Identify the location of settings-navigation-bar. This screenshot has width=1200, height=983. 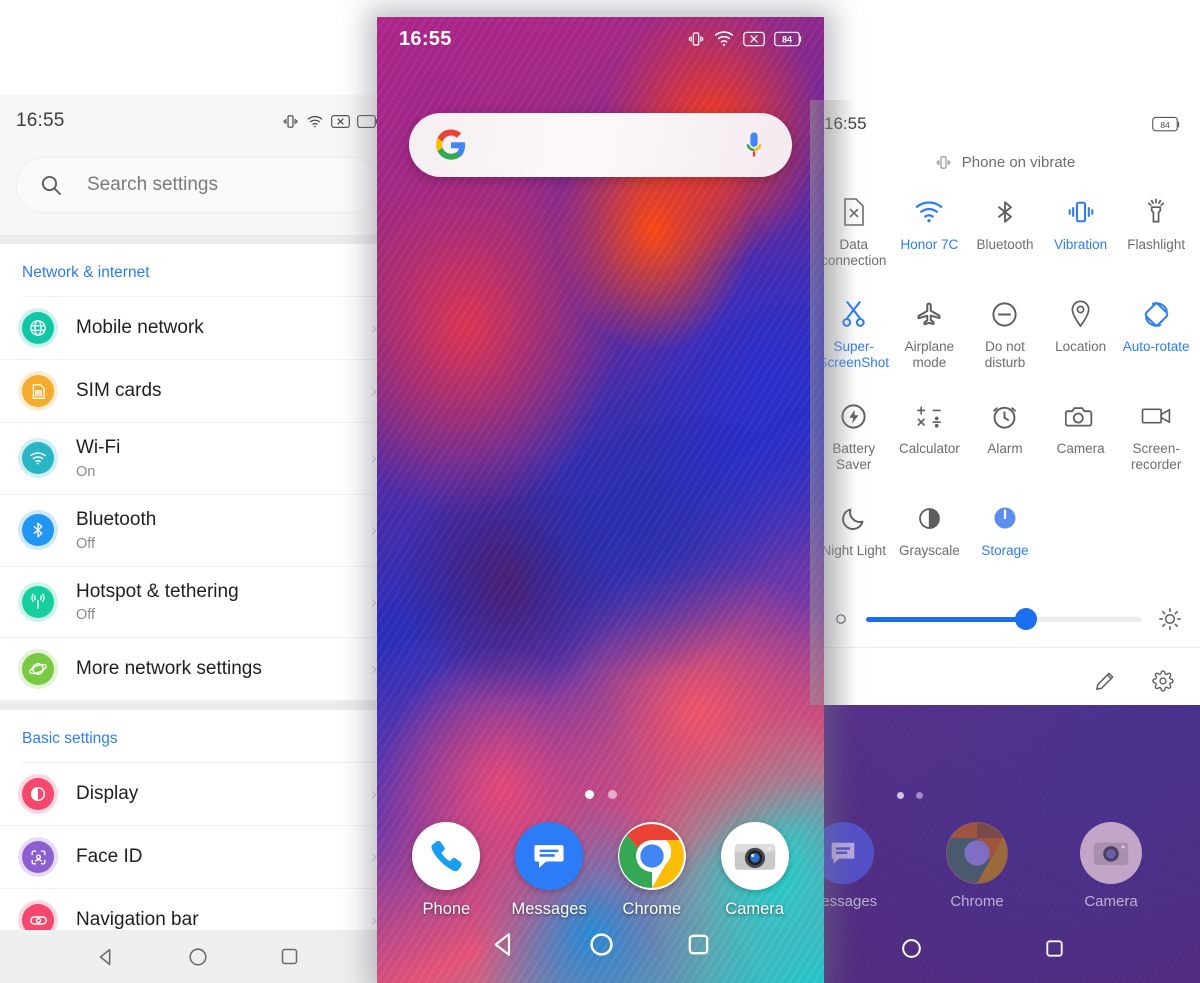
(197, 956).